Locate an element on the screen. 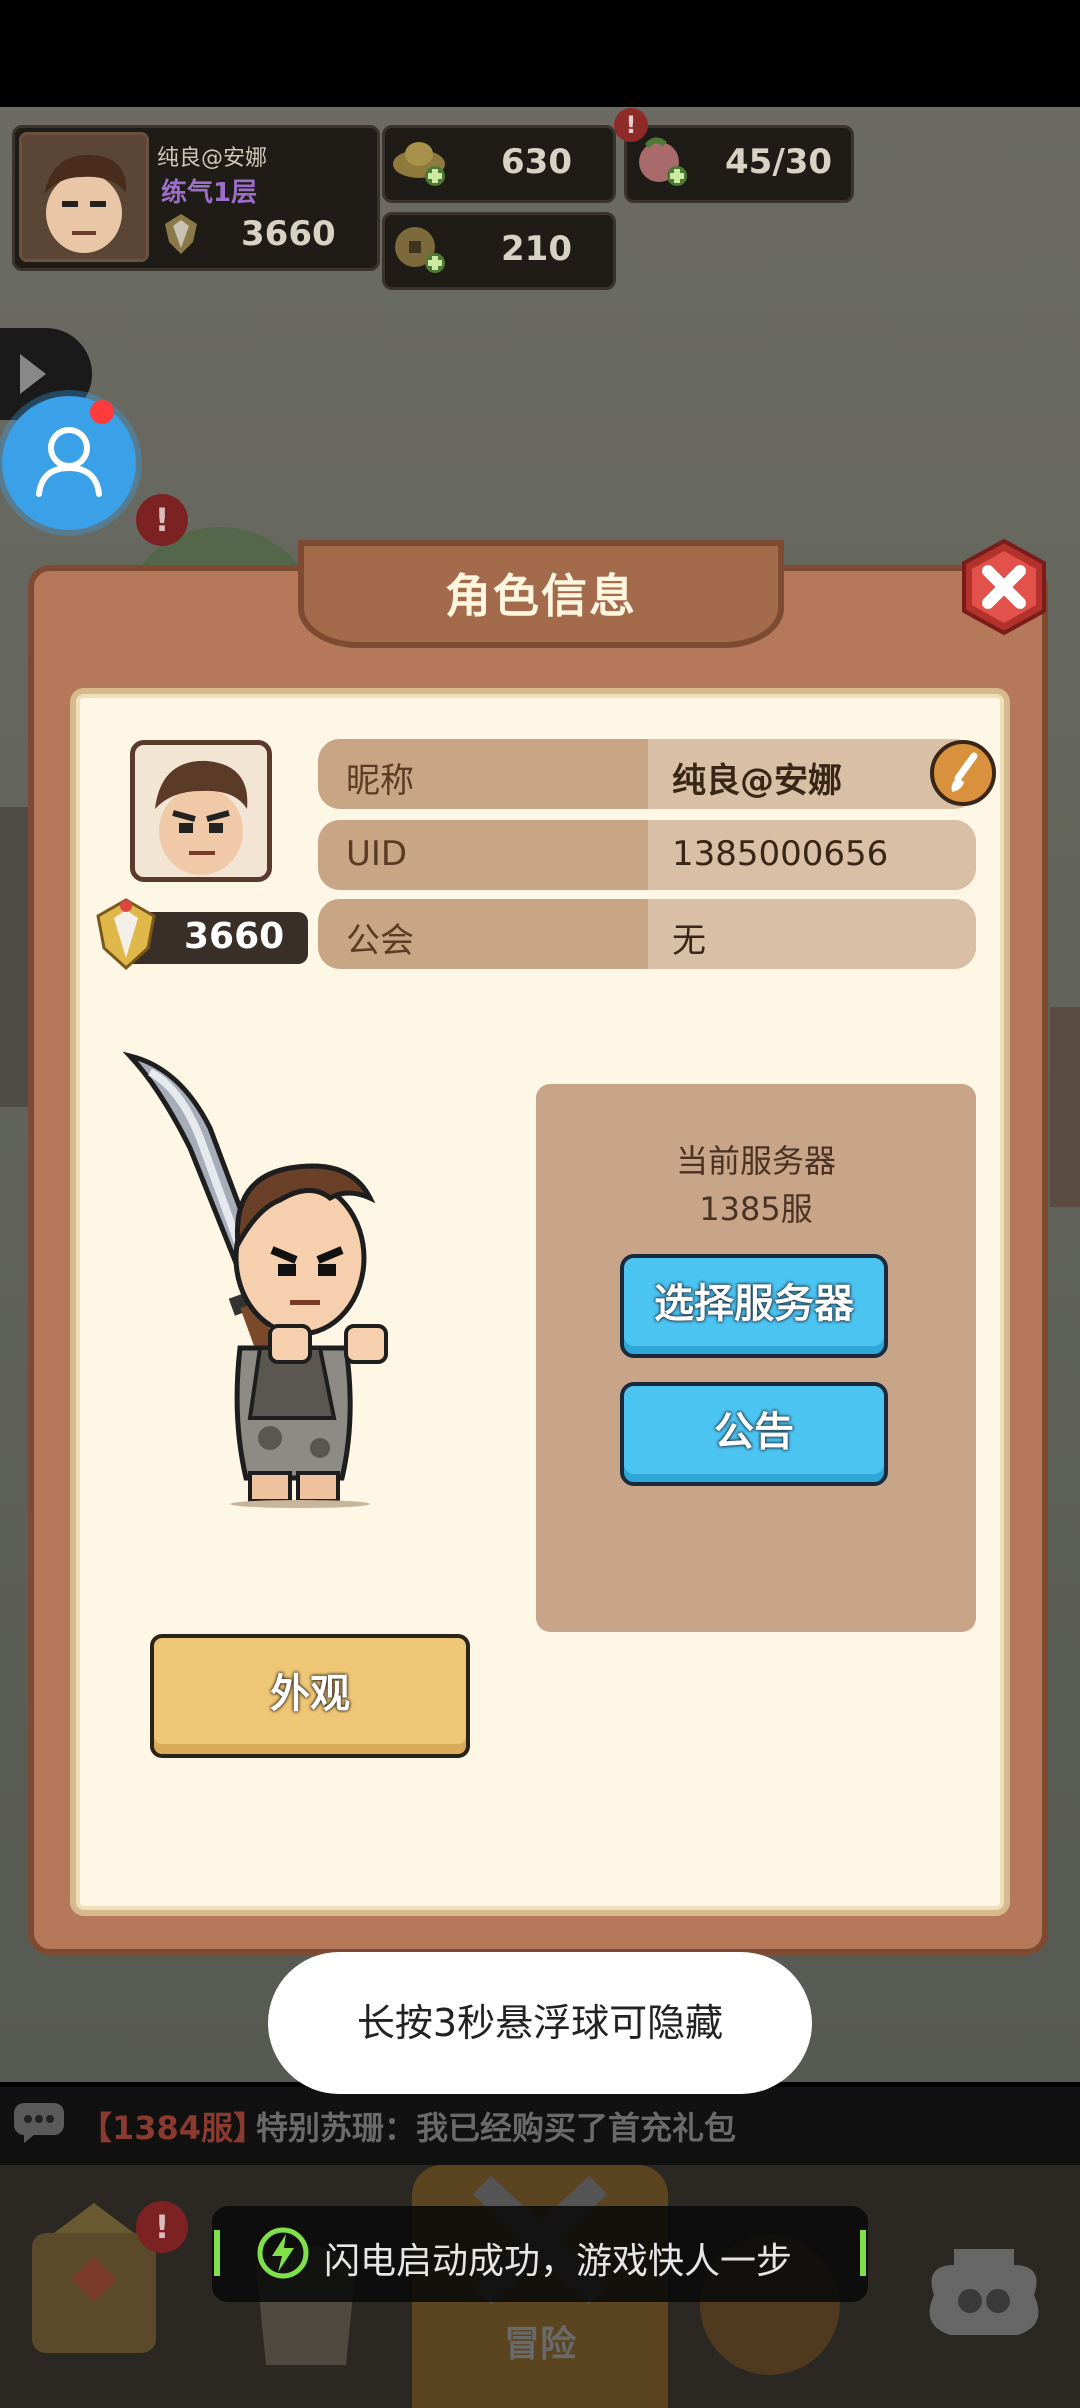 The width and height of the screenshot is (1080, 2408). left-accent-bar is located at coordinates (217, 2253).